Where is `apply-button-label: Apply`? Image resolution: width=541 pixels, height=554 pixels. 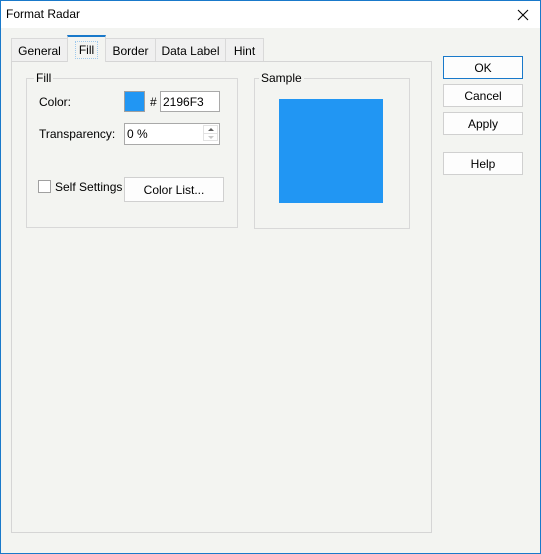
apply-button-label: Apply is located at coordinates (483, 123).